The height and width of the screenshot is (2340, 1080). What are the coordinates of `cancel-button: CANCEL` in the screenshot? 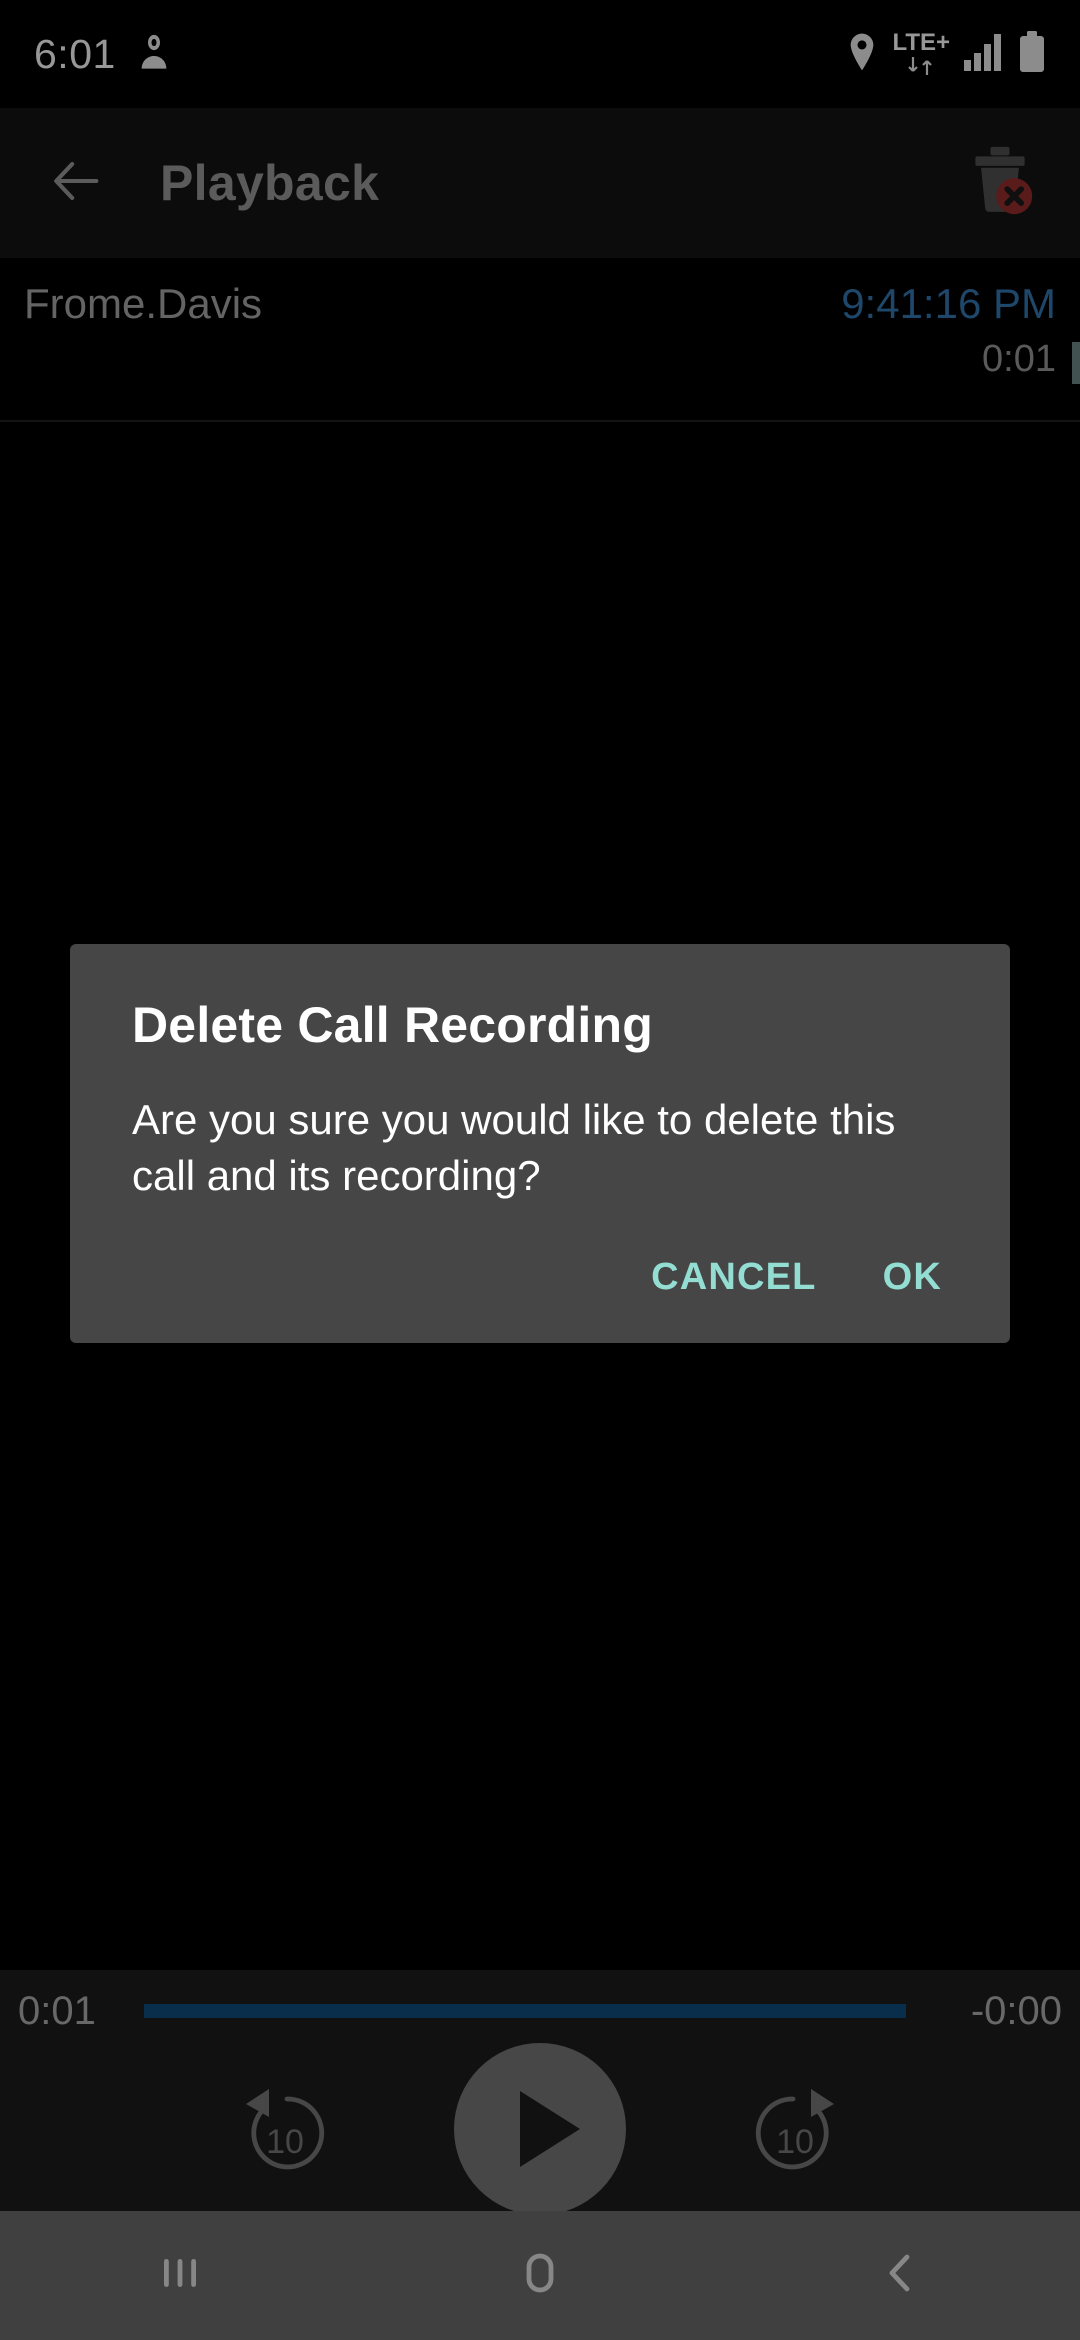 It's located at (734, 1277).